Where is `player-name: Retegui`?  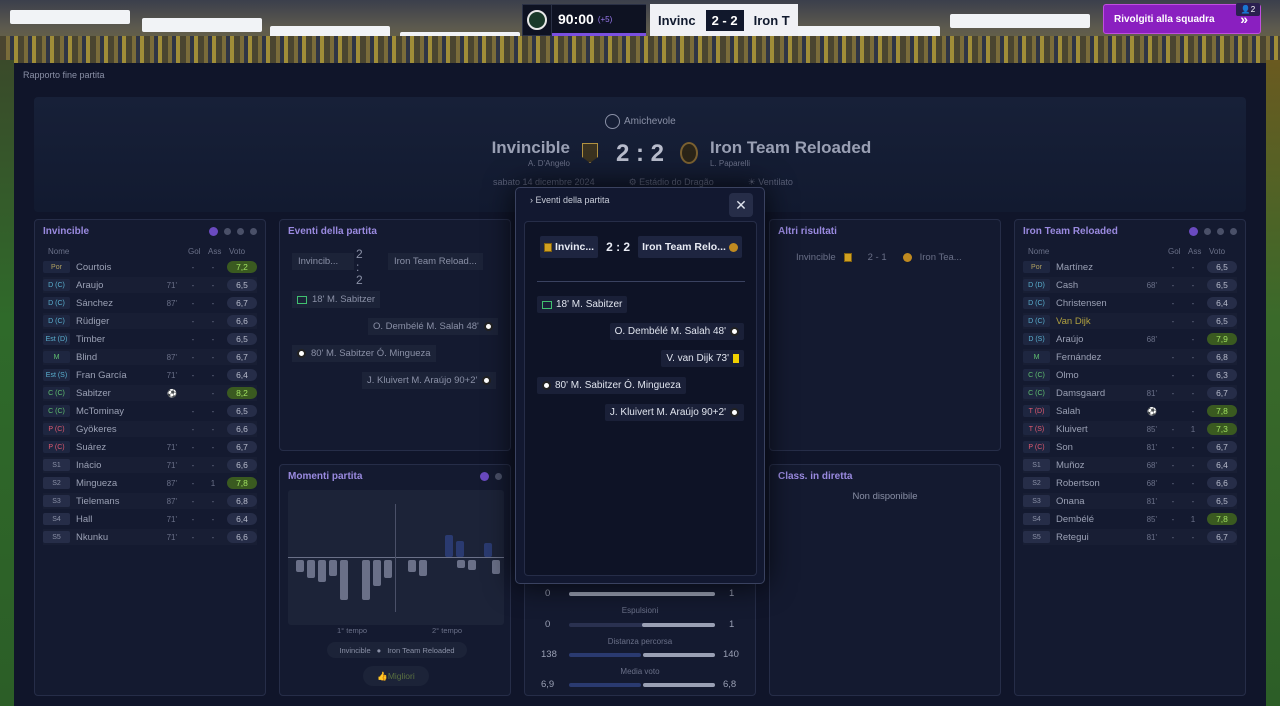
player-name: Retegui is located at coordinates (1072, 537).